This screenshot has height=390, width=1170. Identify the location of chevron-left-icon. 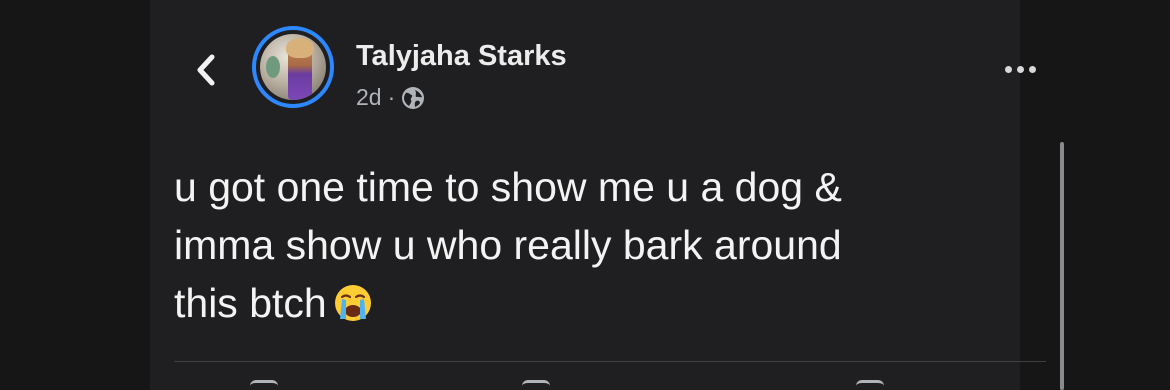
(206, 70).